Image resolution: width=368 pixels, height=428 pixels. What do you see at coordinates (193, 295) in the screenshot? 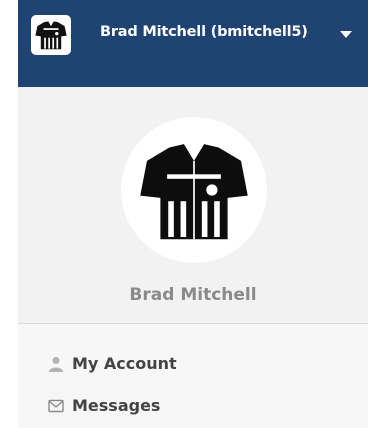
I see `profile-name: Brad Mitchell` at bounding box center [193, 295].